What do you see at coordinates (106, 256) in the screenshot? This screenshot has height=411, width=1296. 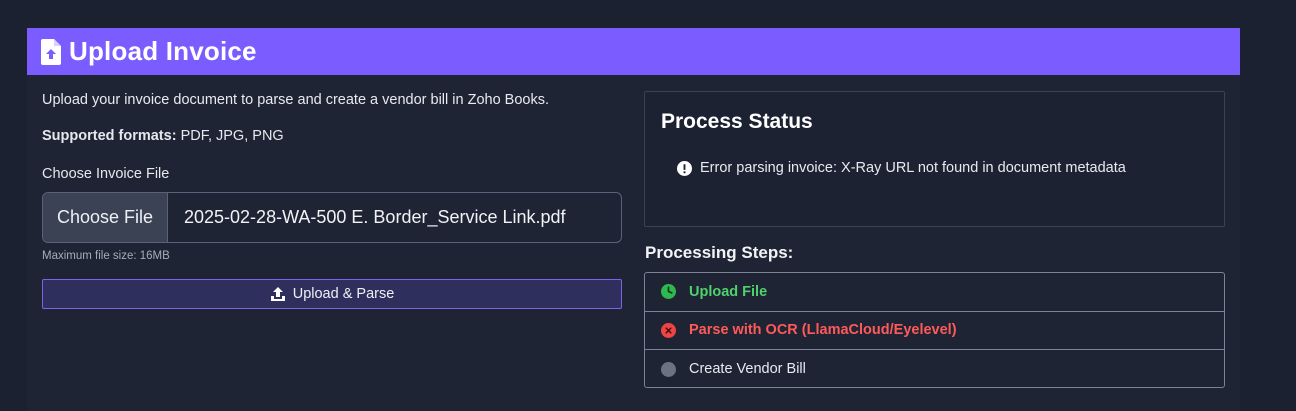 I see `max-file-size-hint: Maximum file size: 16MB` at bounding box center [106, 256].